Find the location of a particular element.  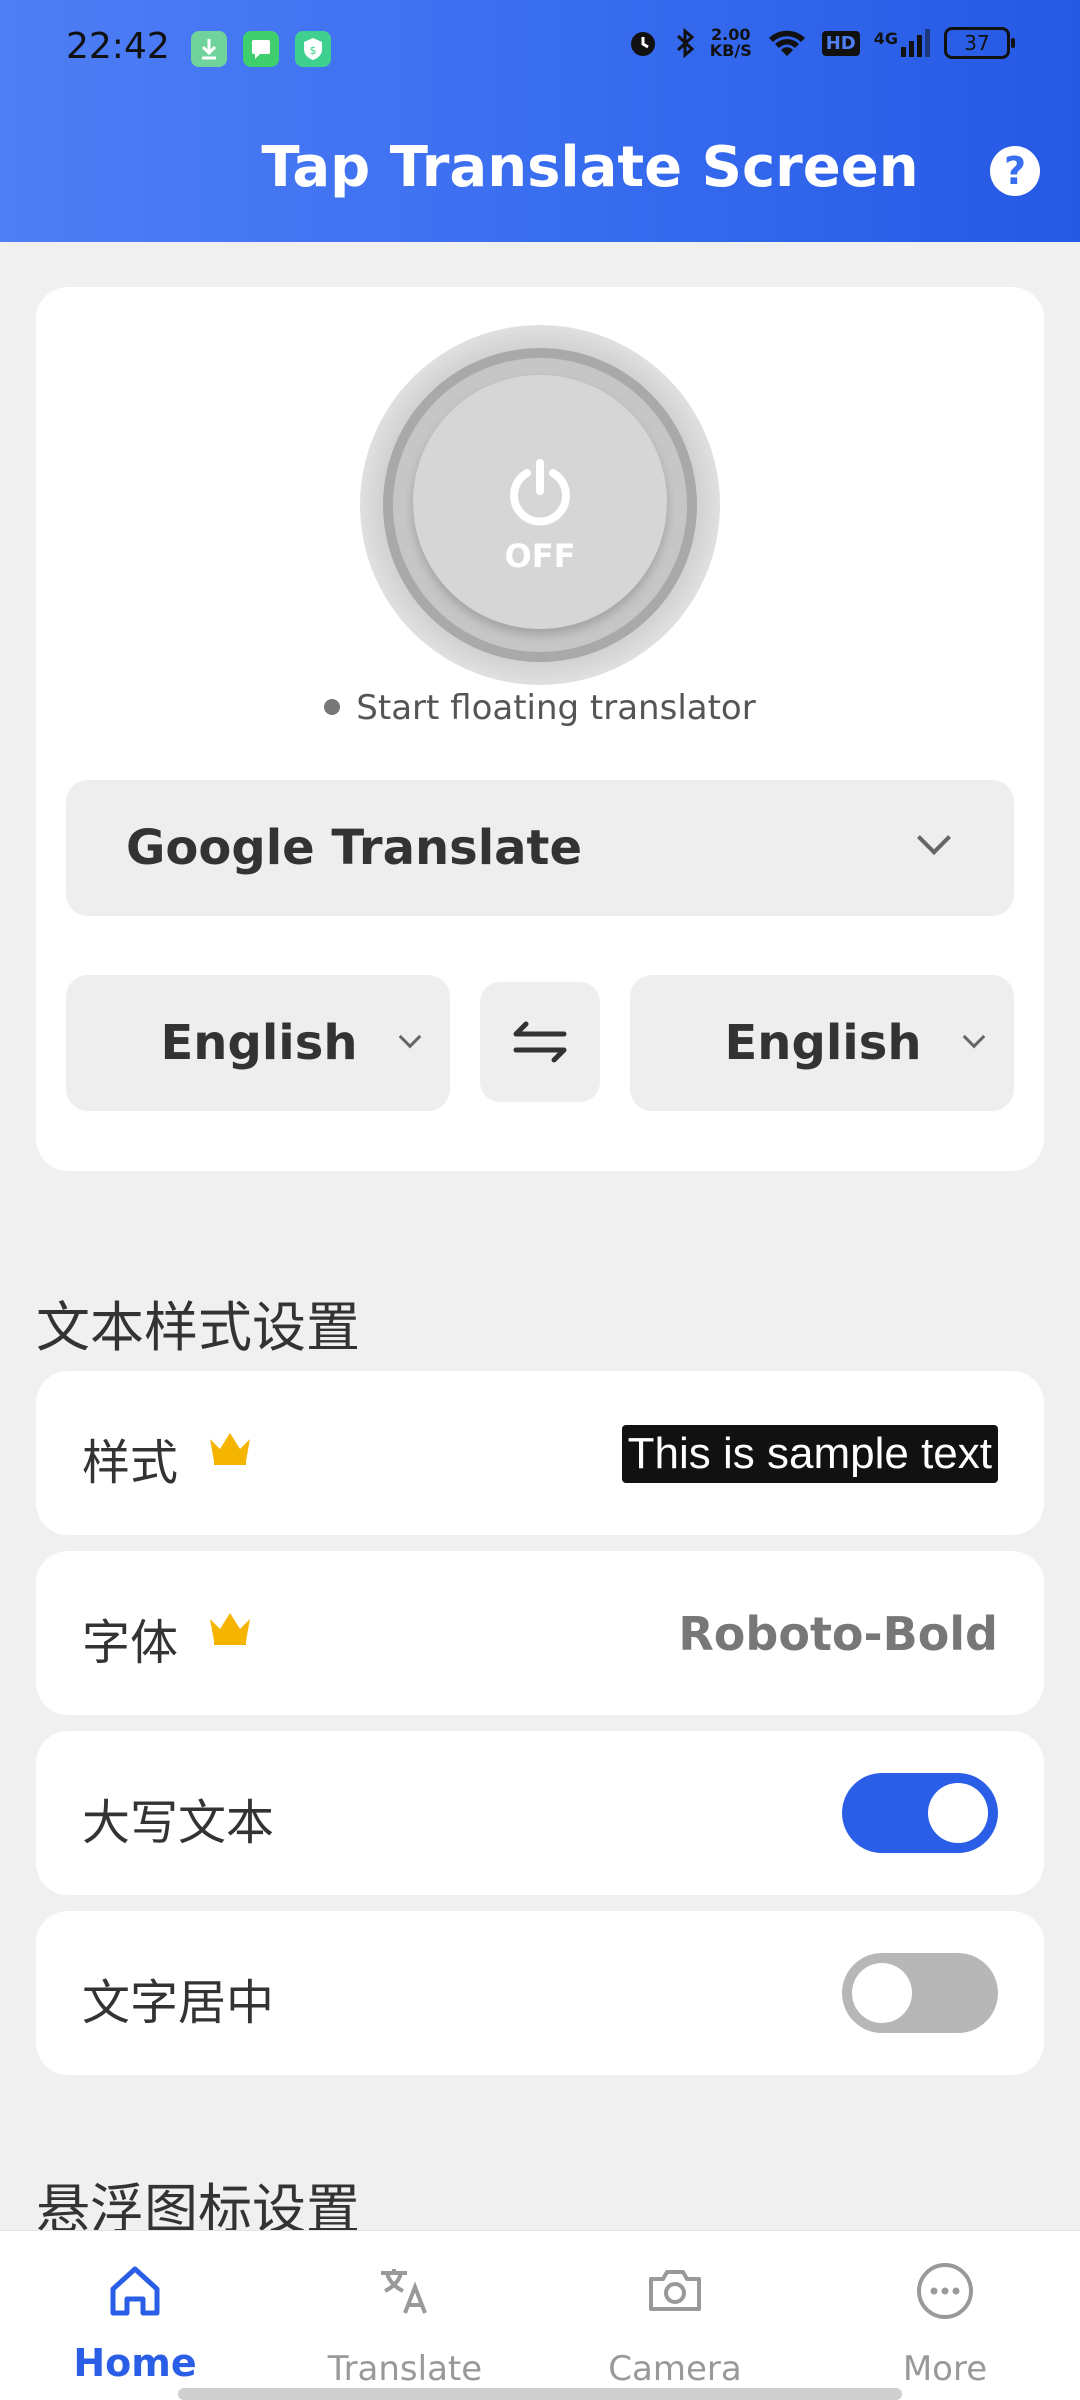

net-speed-unit: KB/S is located at coordinates (730, 50).